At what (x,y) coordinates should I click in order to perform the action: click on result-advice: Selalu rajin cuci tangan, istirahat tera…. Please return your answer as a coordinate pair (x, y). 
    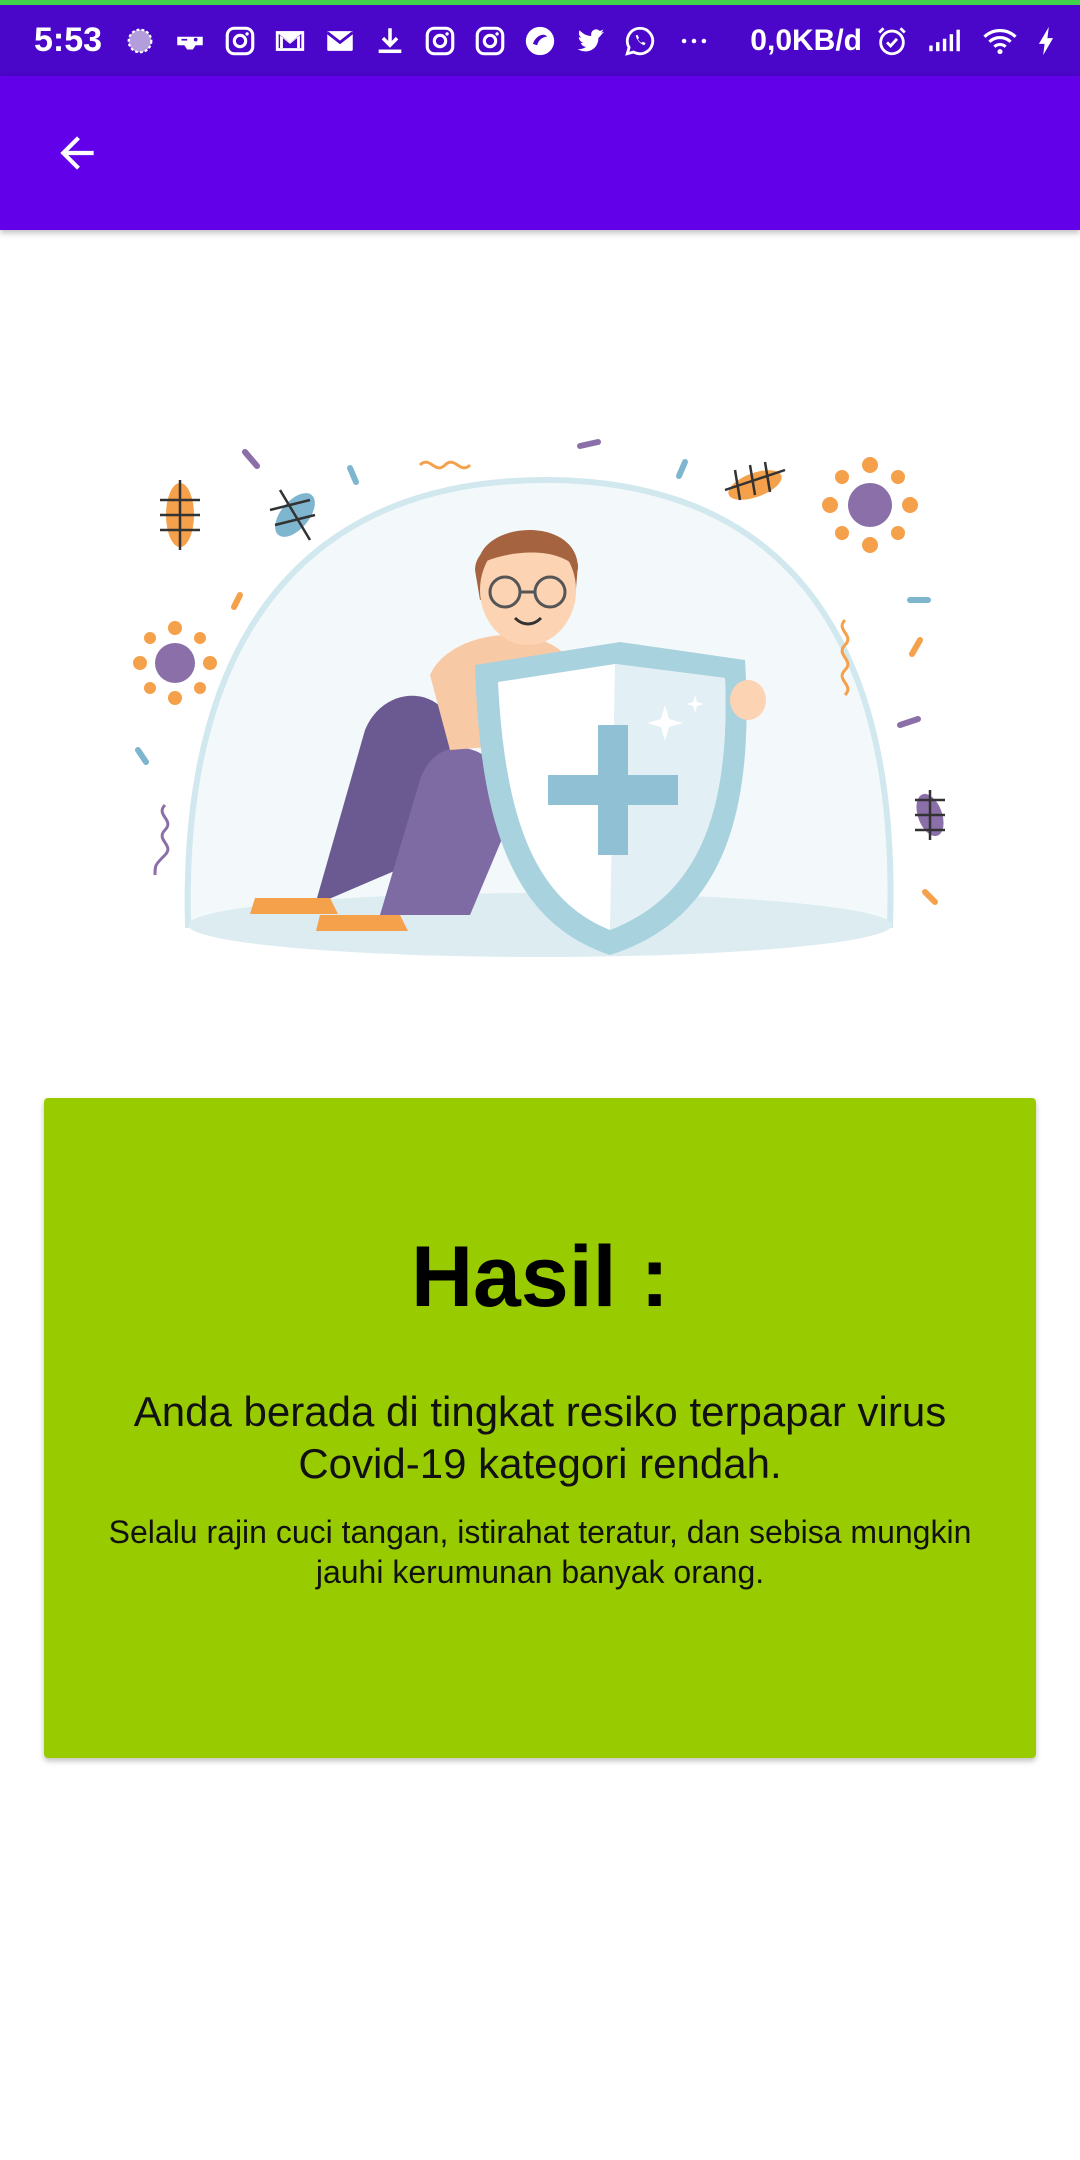
    Looking at the image, I should click on (540, 1552).